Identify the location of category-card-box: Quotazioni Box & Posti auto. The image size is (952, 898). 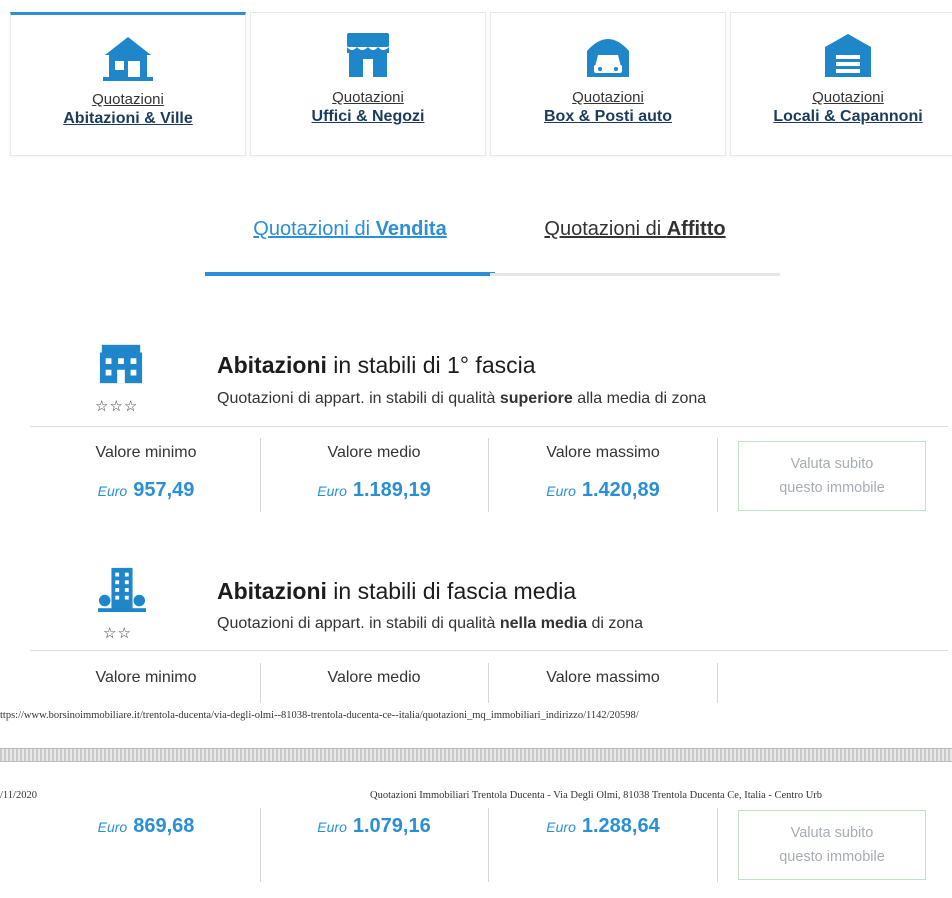
(608, 84).